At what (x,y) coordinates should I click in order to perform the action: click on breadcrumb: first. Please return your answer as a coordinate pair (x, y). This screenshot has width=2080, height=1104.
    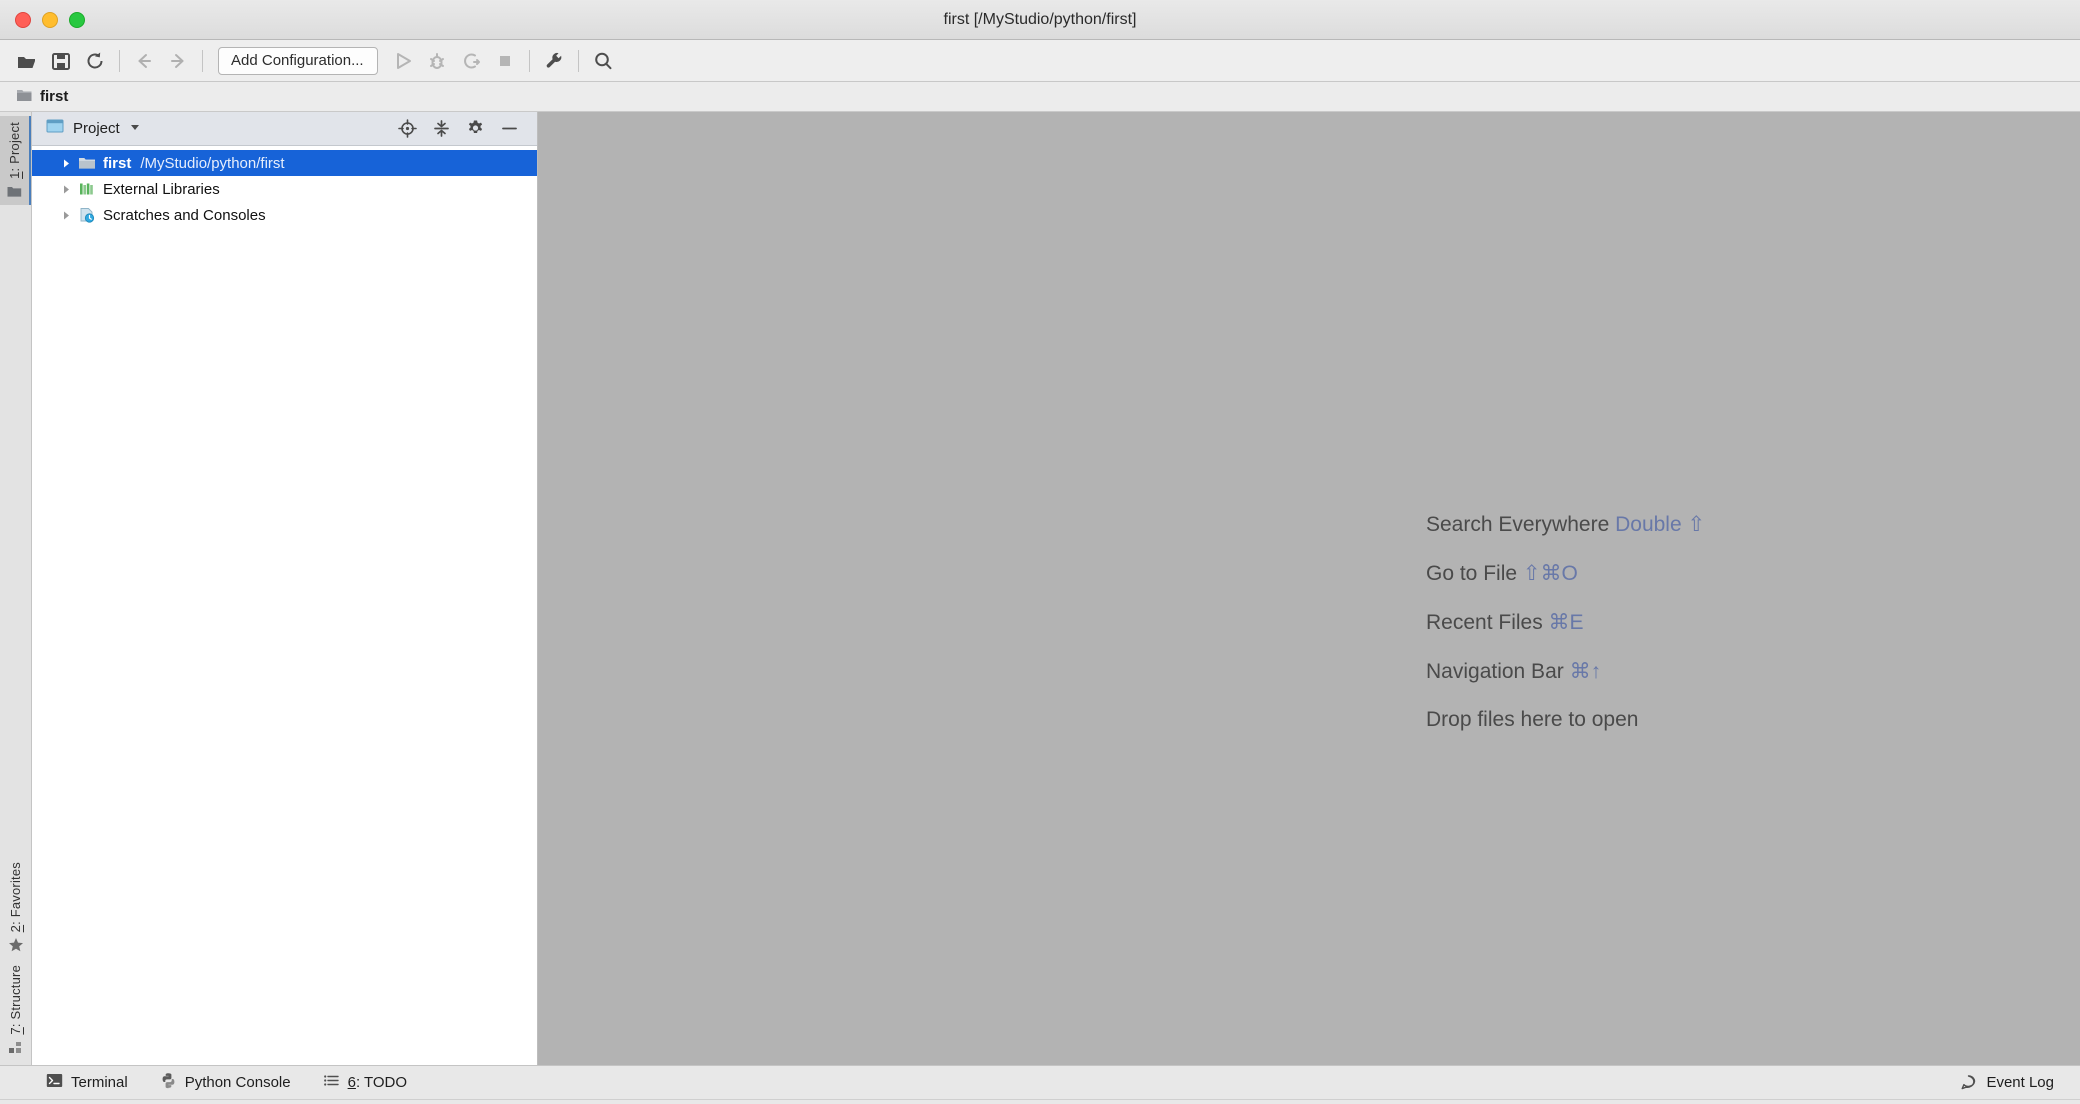
    Looking at the image, I should click on (1040, 97).